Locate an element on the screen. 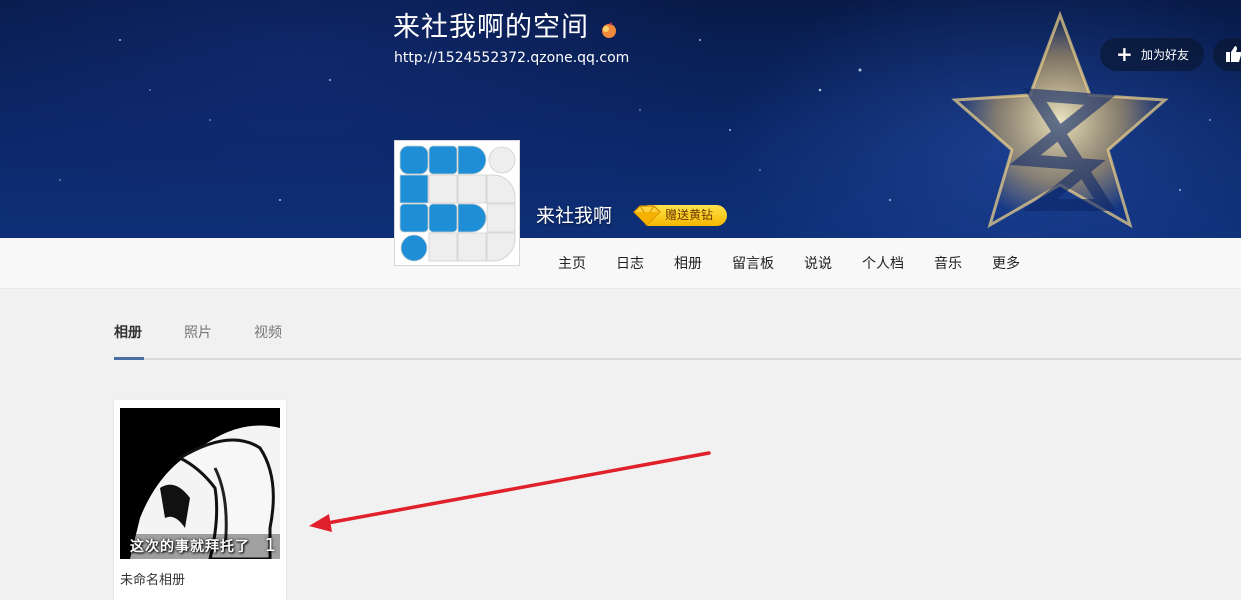  album-cover-image is located at coordinates (200, 483).